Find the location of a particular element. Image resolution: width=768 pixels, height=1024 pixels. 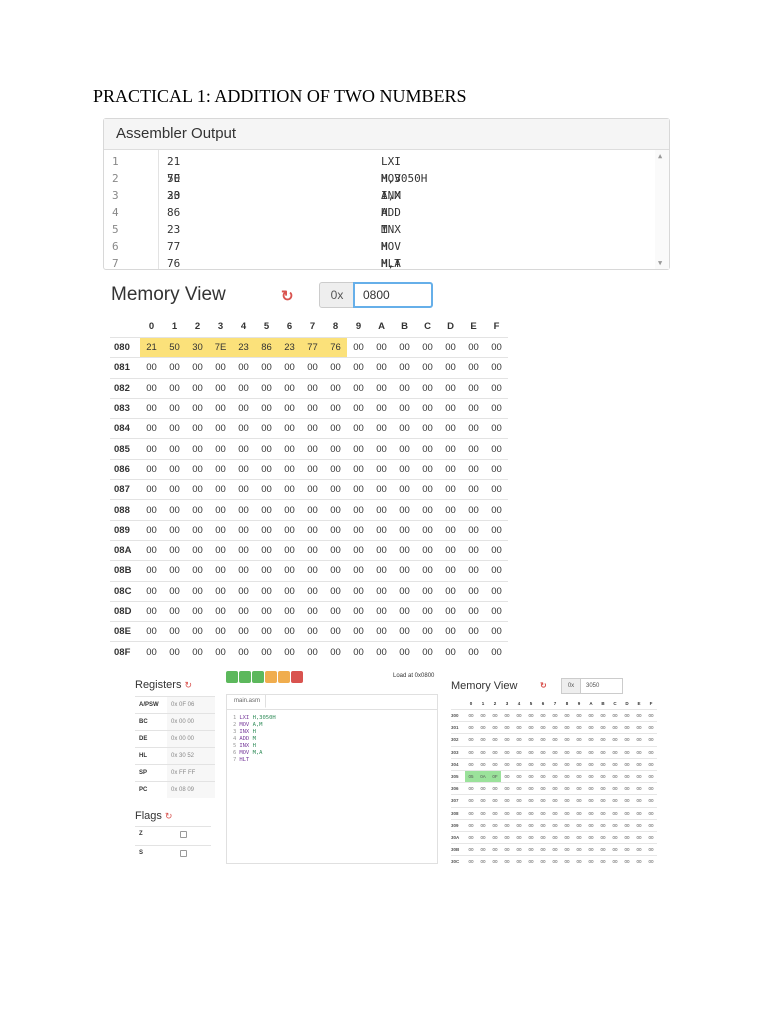

code-operand: H,3050H is located at coordinates (264, 718).